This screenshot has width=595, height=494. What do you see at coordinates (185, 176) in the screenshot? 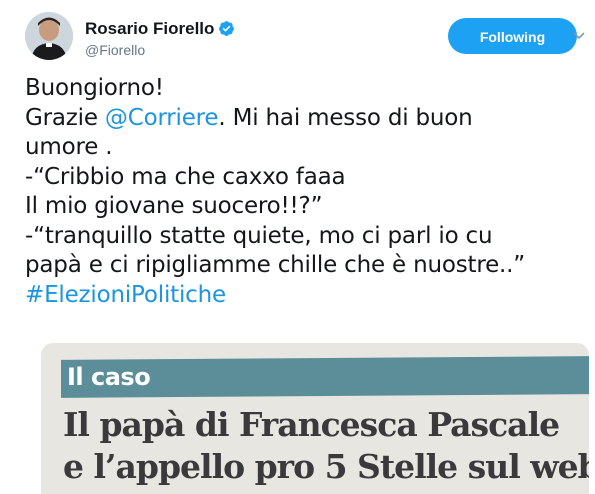
I see `tweet-line: -“Cribbio ma che caxxo faaa` at bounding box center [185, 176].